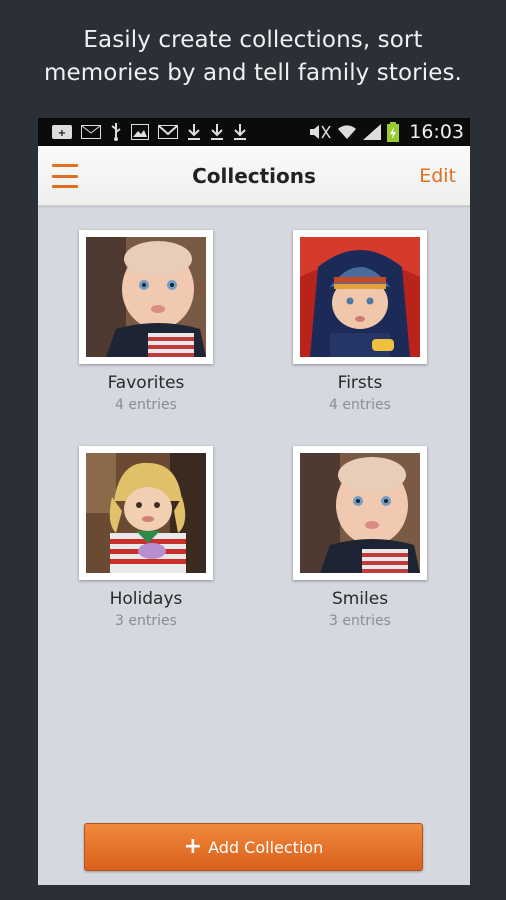 The width and height of the screenshot is (506, 900). I want to click on collection-name: Favorites, so click(146, 383).